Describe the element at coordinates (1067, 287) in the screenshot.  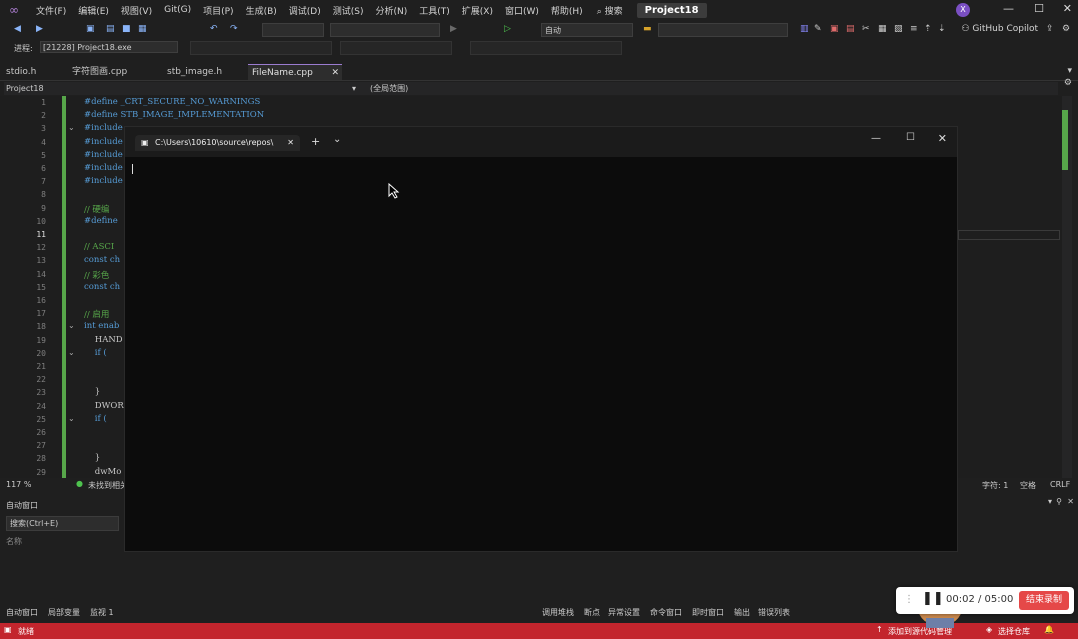
I see `vertical-scrollbar` at that location.